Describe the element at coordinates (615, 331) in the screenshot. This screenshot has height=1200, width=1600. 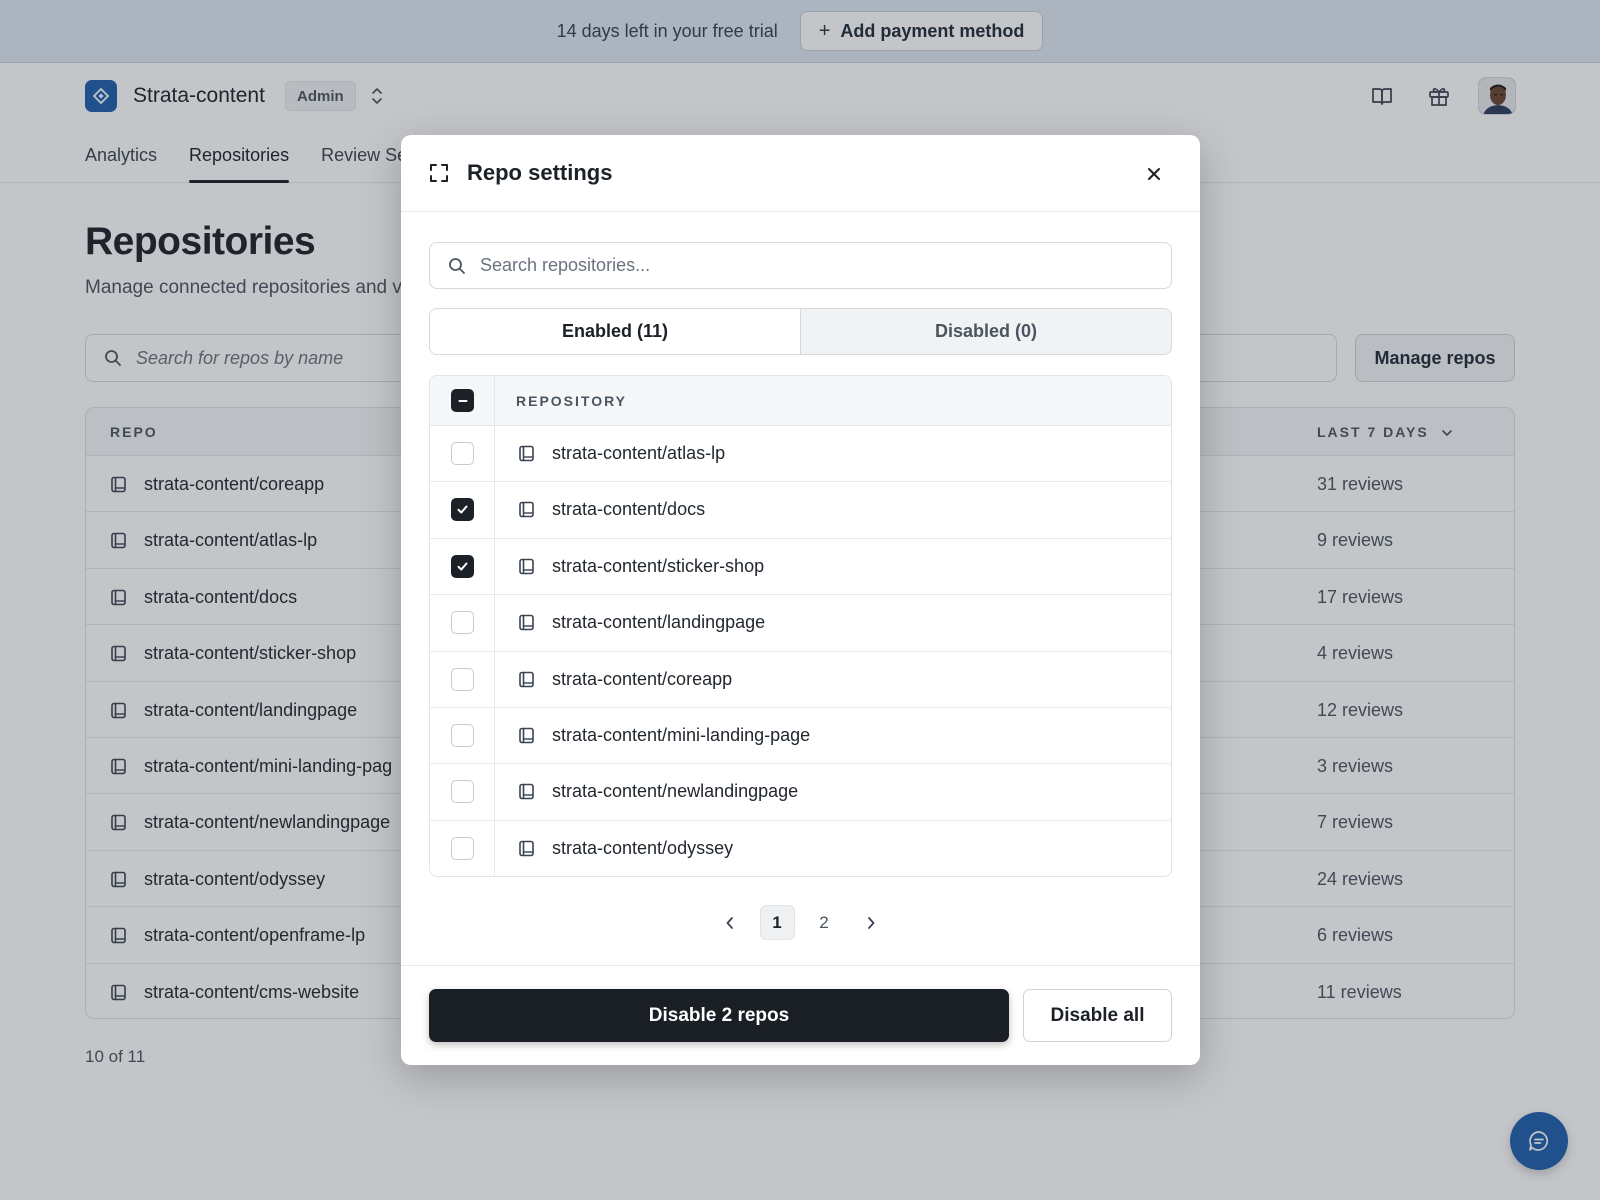
I see `tab-enabled: Enabled (11)` at that location.